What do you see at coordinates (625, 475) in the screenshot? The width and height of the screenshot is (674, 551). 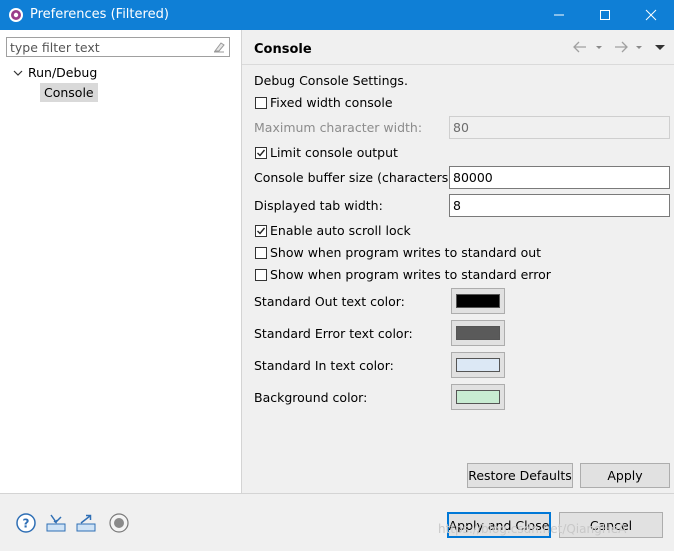 I see `apply-button: Apply` at bounding box center [625, 475].